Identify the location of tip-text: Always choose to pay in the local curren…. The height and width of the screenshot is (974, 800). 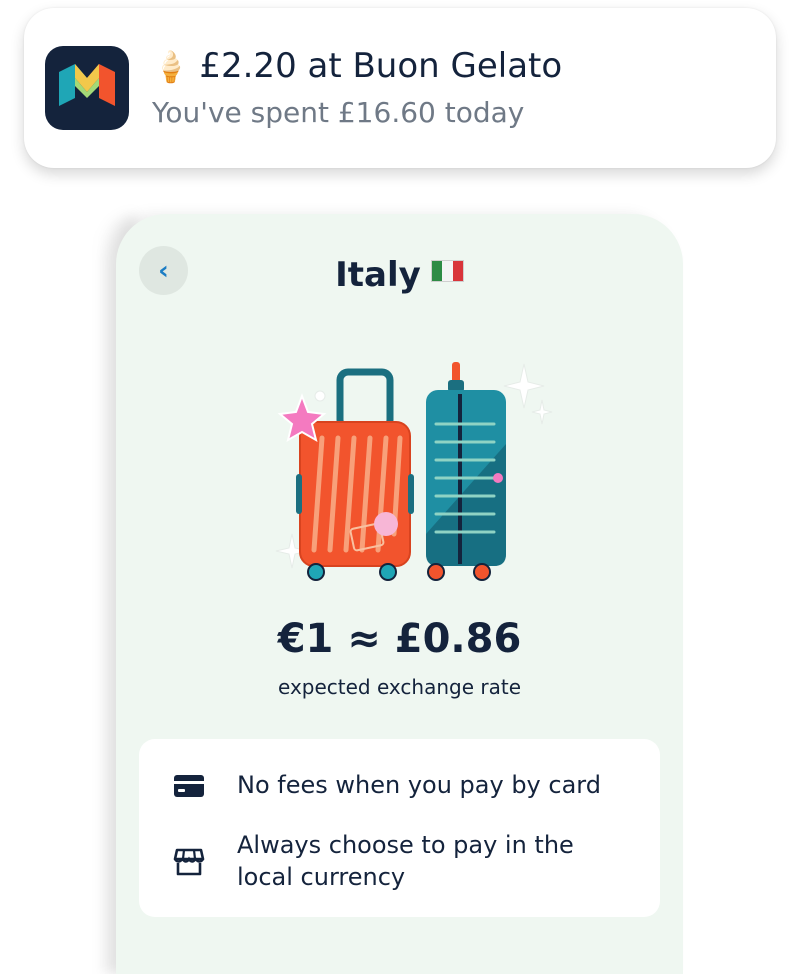
(405, 861).